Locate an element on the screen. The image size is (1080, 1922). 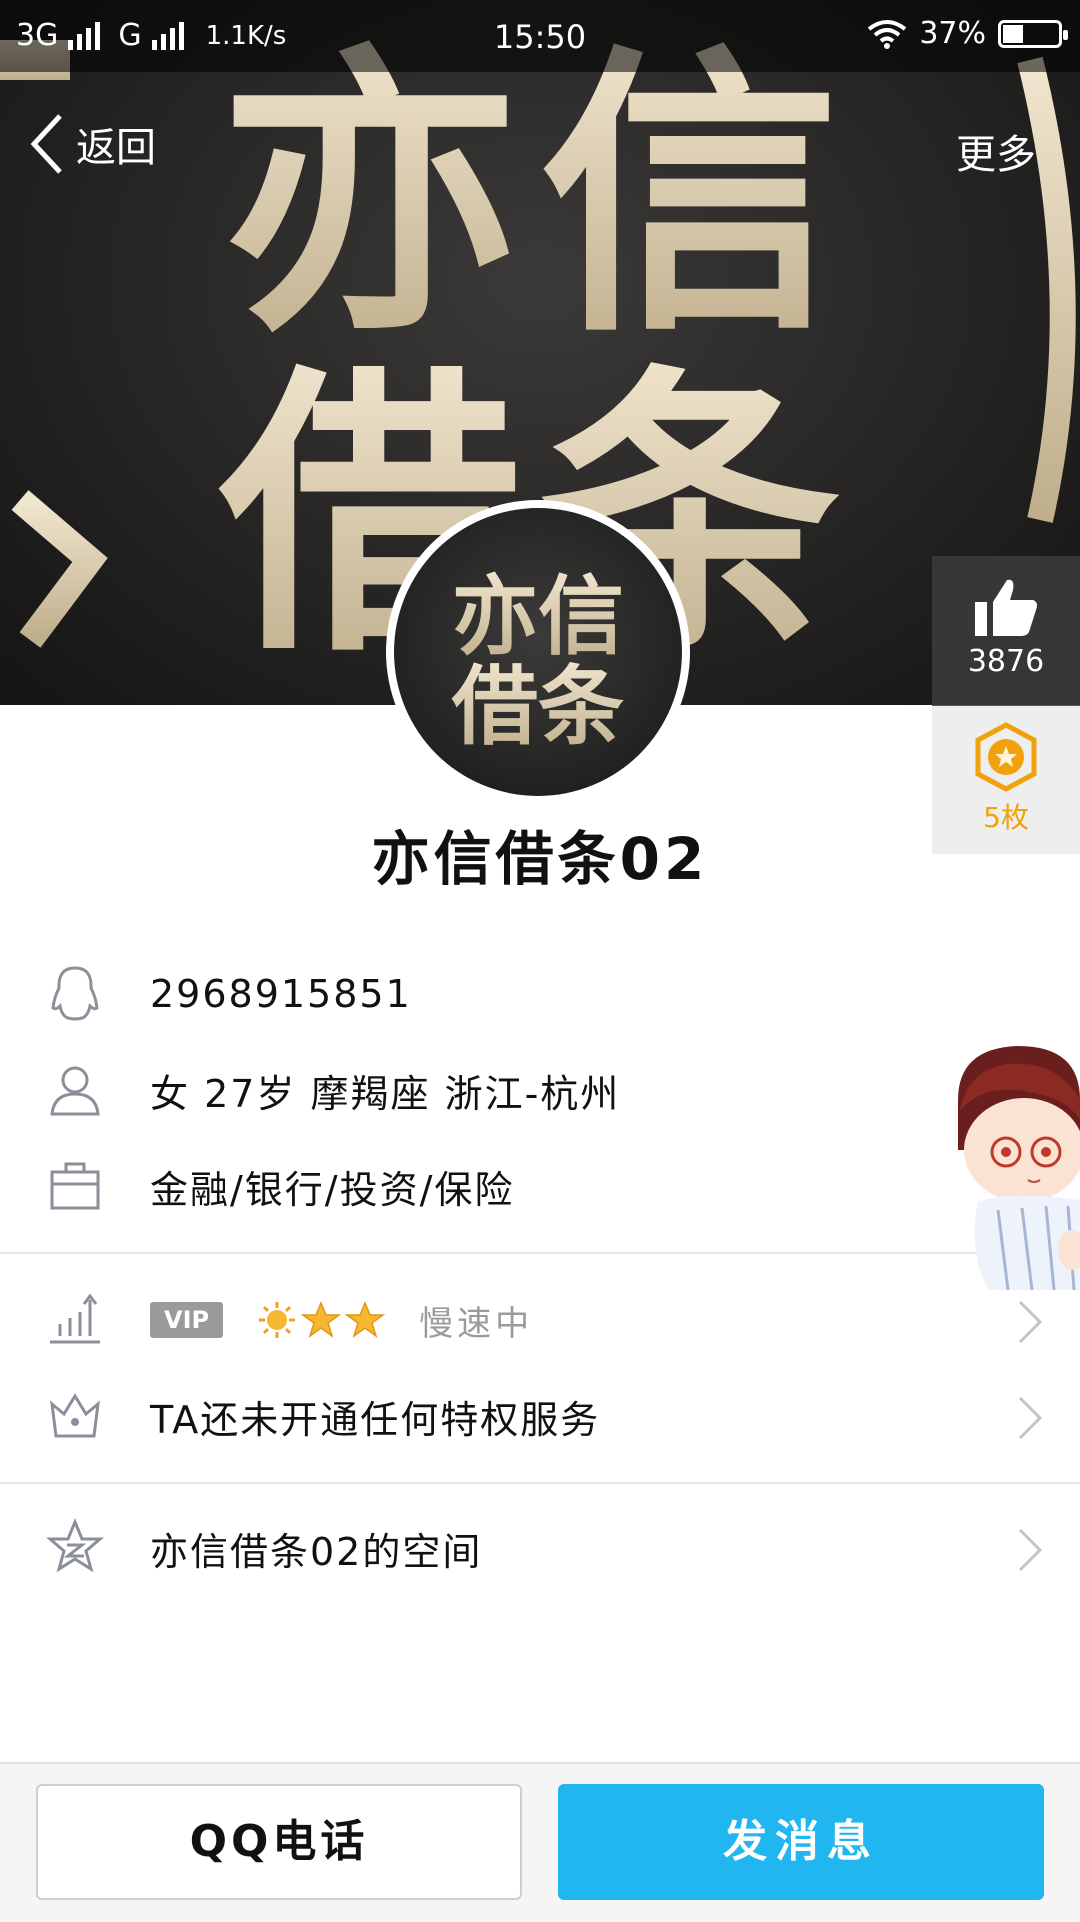
crown-icon is located at coordinates (75, 1415).